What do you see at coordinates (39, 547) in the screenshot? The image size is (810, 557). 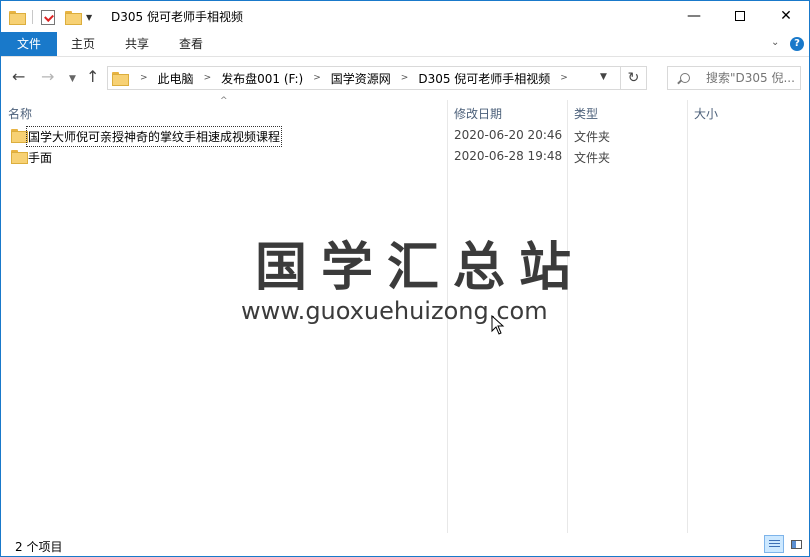 I see `item-count: 2 个项目` at bounding box center [39, 547].